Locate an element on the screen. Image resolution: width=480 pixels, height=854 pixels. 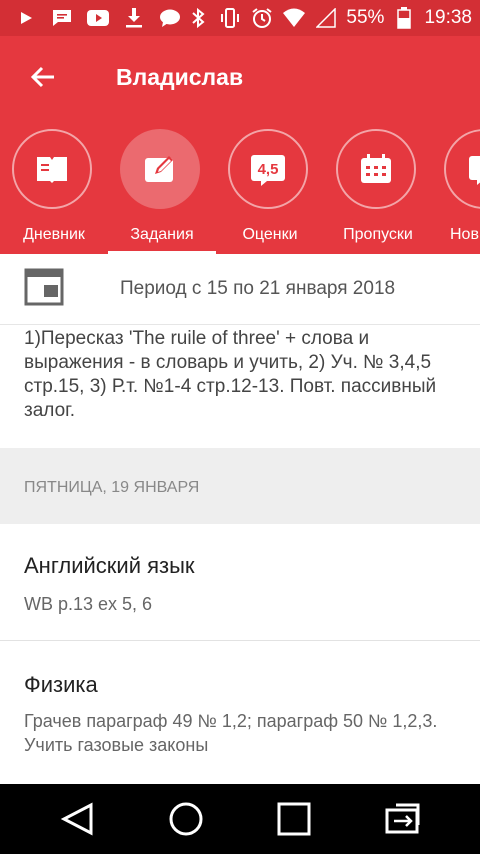
battery-percent: 55% is located at coordinates (365, 17).